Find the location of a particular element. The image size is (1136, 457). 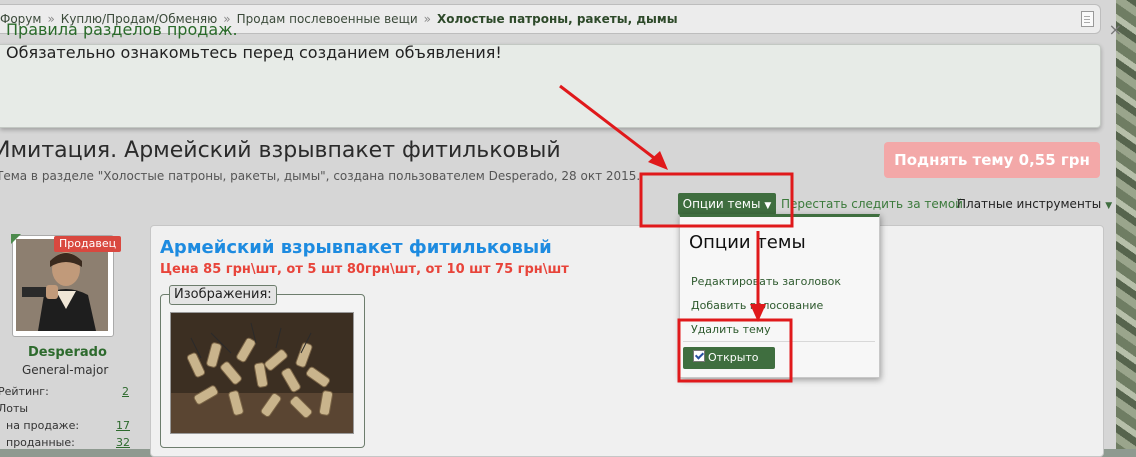

post-title: Армейский взрывпакет фитильковый is located at coordinates (356, 247).